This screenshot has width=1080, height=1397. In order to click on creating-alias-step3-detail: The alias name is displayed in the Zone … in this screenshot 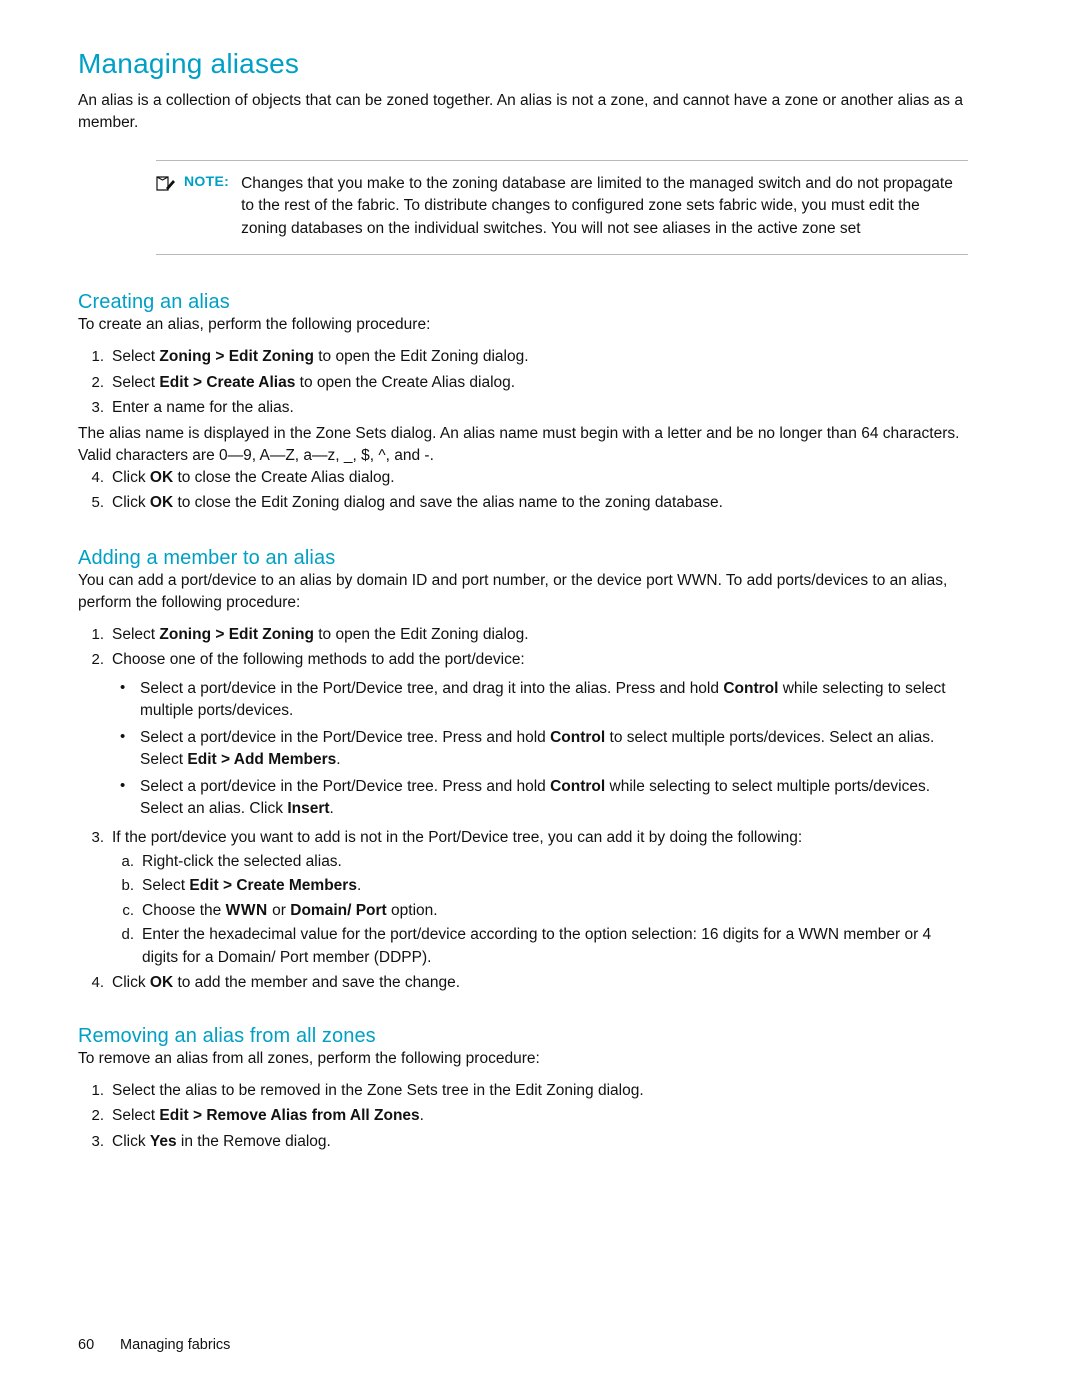, I will do `click(519, 444)`.